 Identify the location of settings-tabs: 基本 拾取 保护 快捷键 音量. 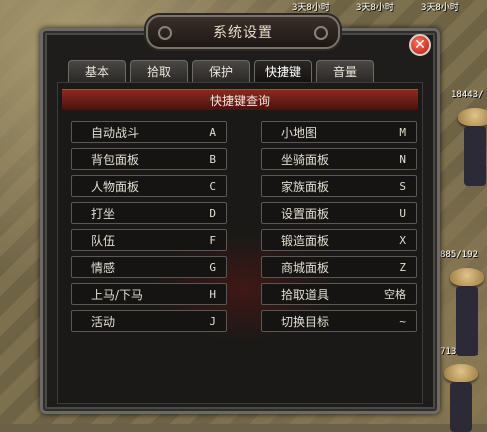
(221, 71).